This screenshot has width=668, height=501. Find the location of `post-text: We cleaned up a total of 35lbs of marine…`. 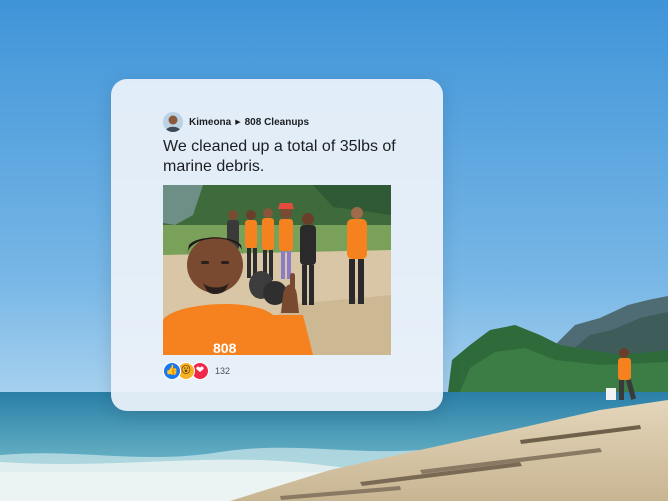

post-text: We cleaned up a total of 35lbs of marine… is located at coordinates (279, 156).